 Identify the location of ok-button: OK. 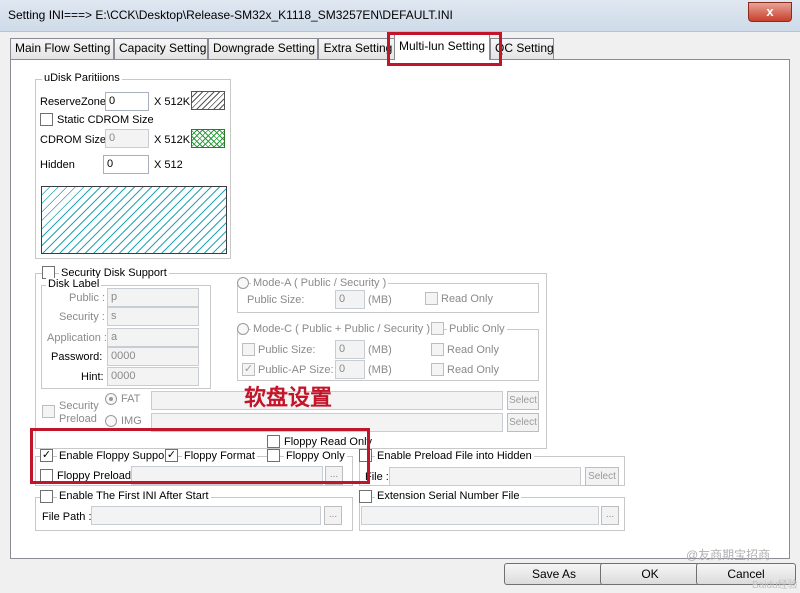
(650, 574).